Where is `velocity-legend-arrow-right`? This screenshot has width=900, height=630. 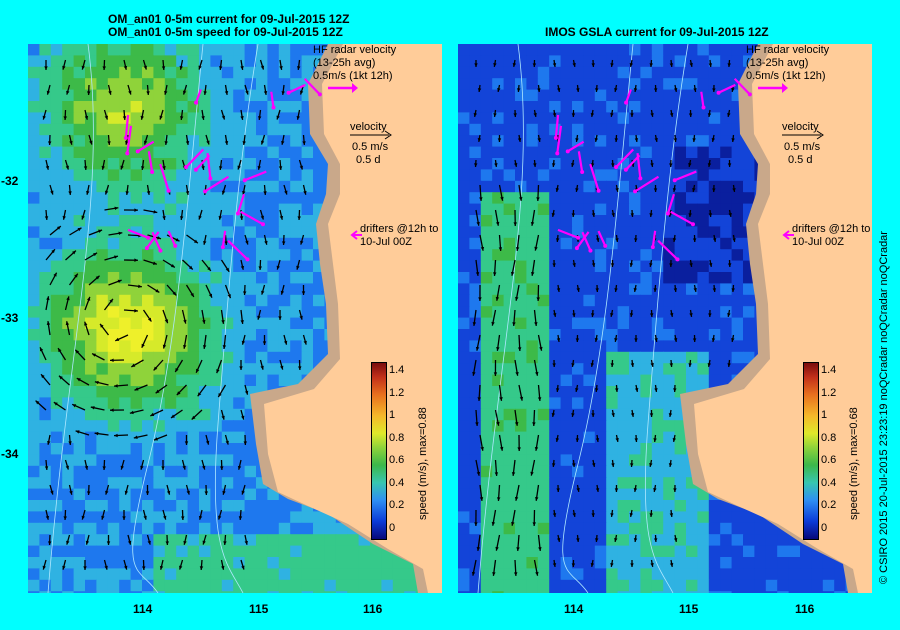 velocity-legend-arrow-right is located at coordinates (803, 135).